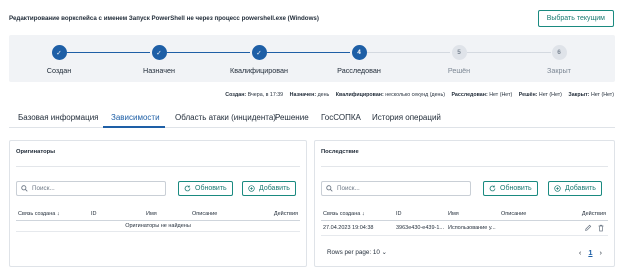  What do you see at coordinates (559, 52) in the screenshot?
I see `step-number: 6` at bounding box center [559, 52].